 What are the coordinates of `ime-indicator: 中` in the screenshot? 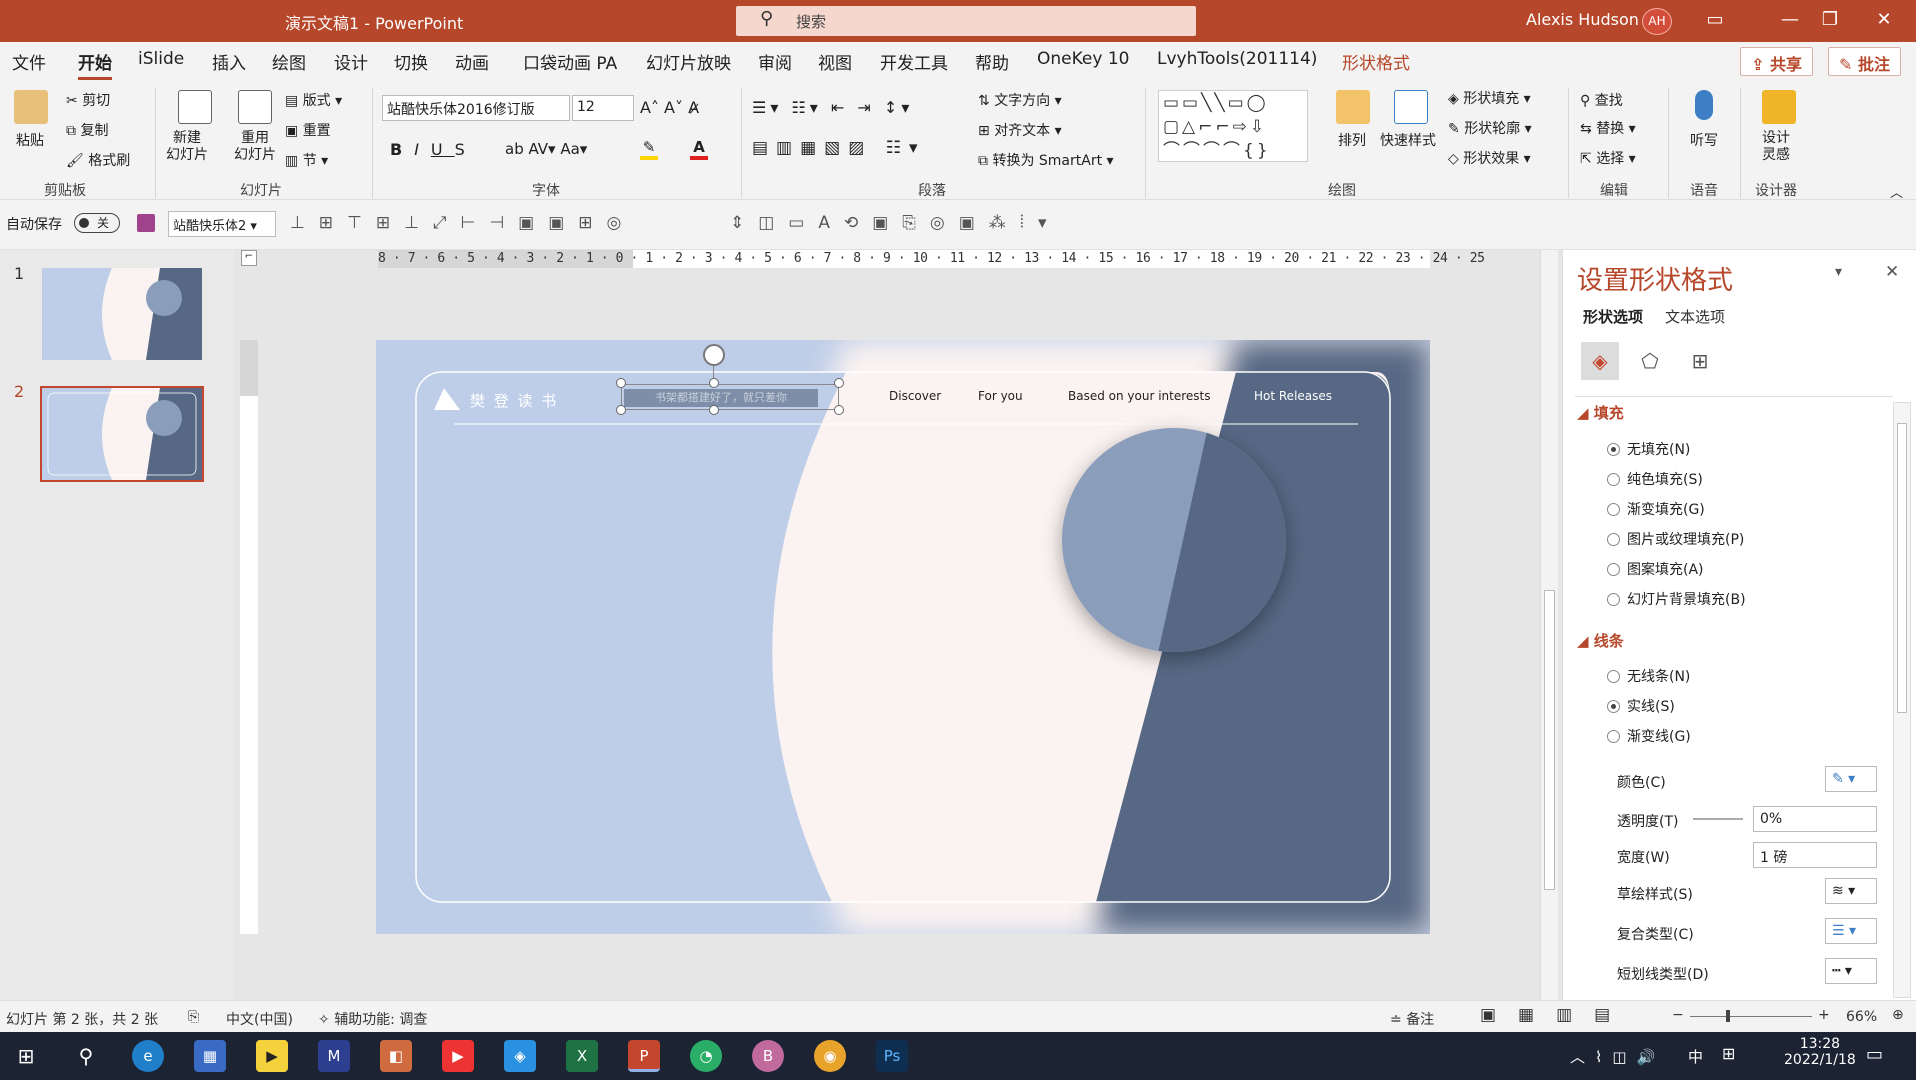 It's located at (1695, 1056).